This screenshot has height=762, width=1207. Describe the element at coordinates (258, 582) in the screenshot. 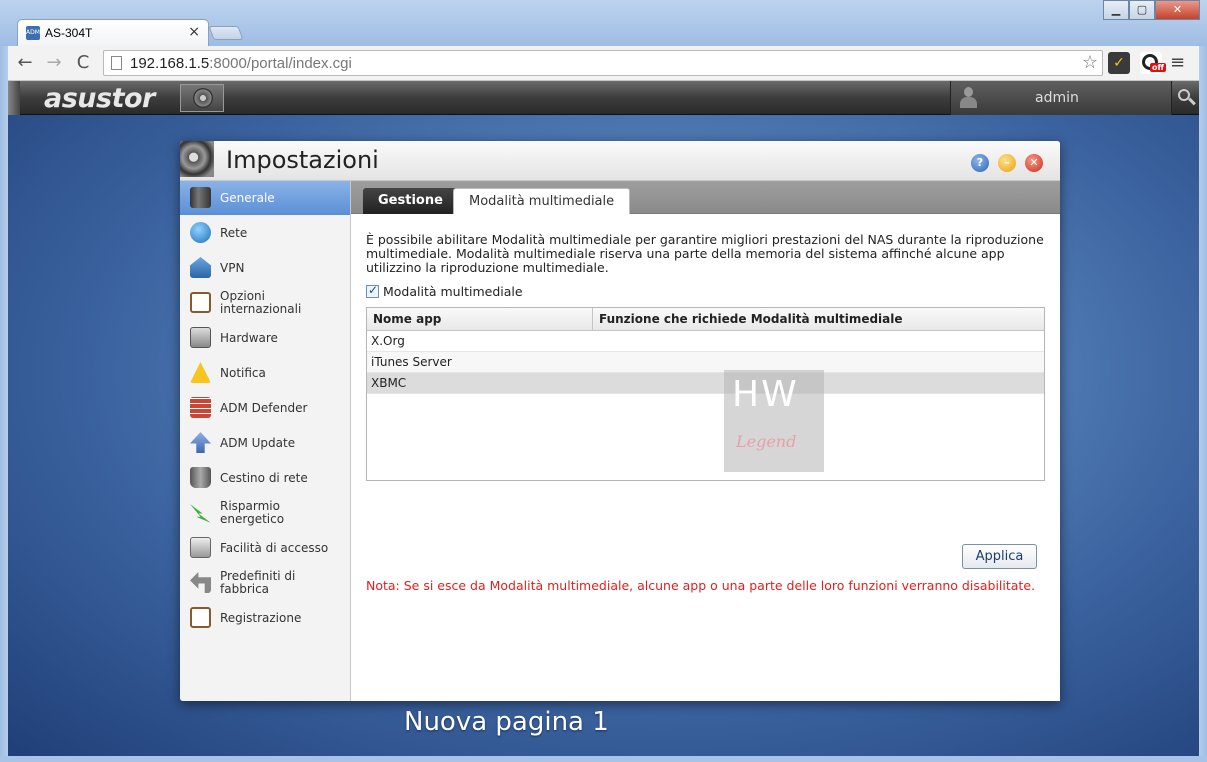

I see `sidebar-item-label: Predefiniti di fabbrica` at that location.